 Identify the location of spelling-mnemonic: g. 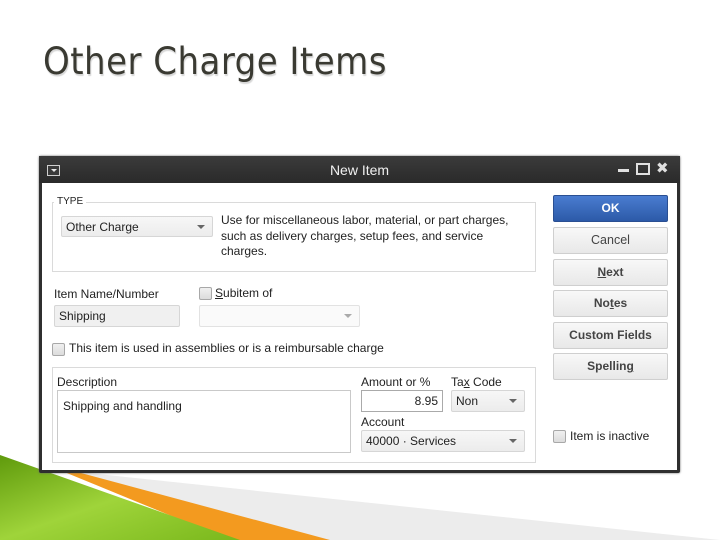
(630, 366).